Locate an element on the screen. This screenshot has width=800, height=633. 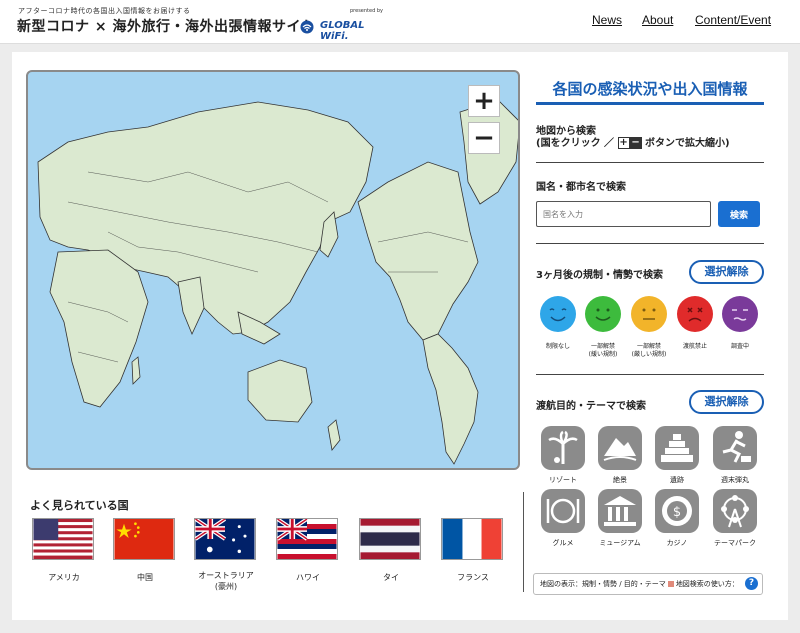
popular-countries-title: よく見られている国 is located at coordinates (79, 505).